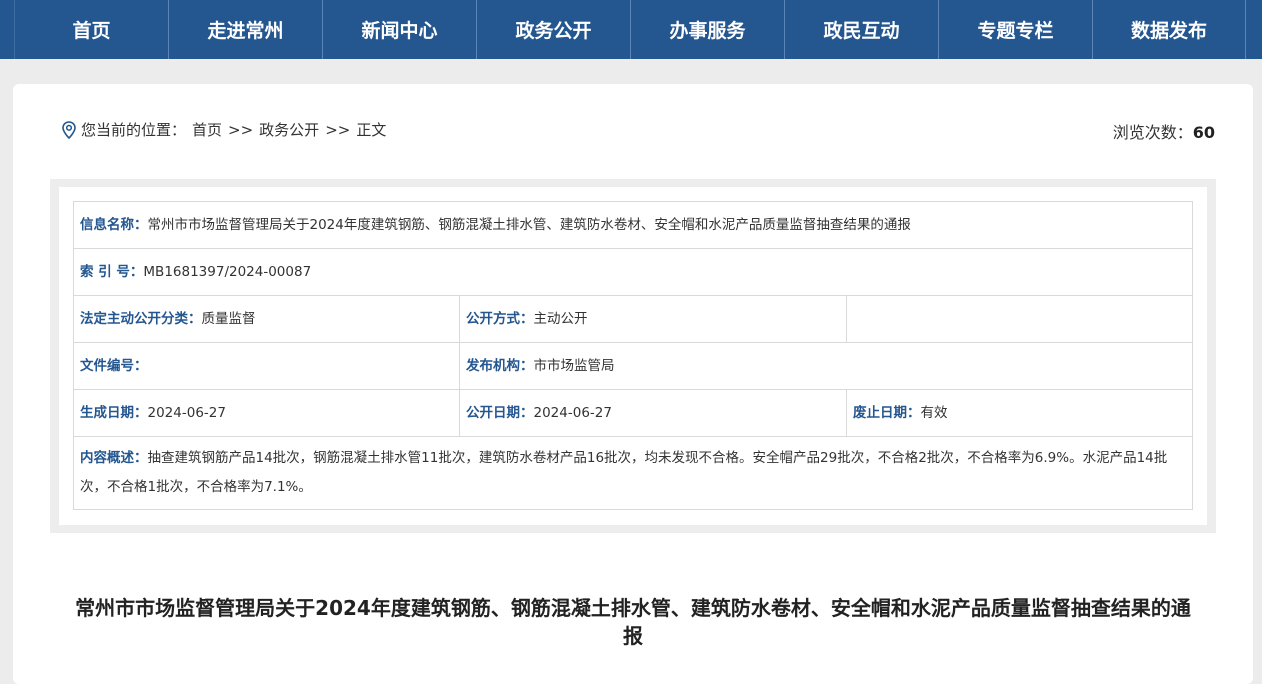  I want to click on info-summary-label: 内容概述：, so click(114, 458).